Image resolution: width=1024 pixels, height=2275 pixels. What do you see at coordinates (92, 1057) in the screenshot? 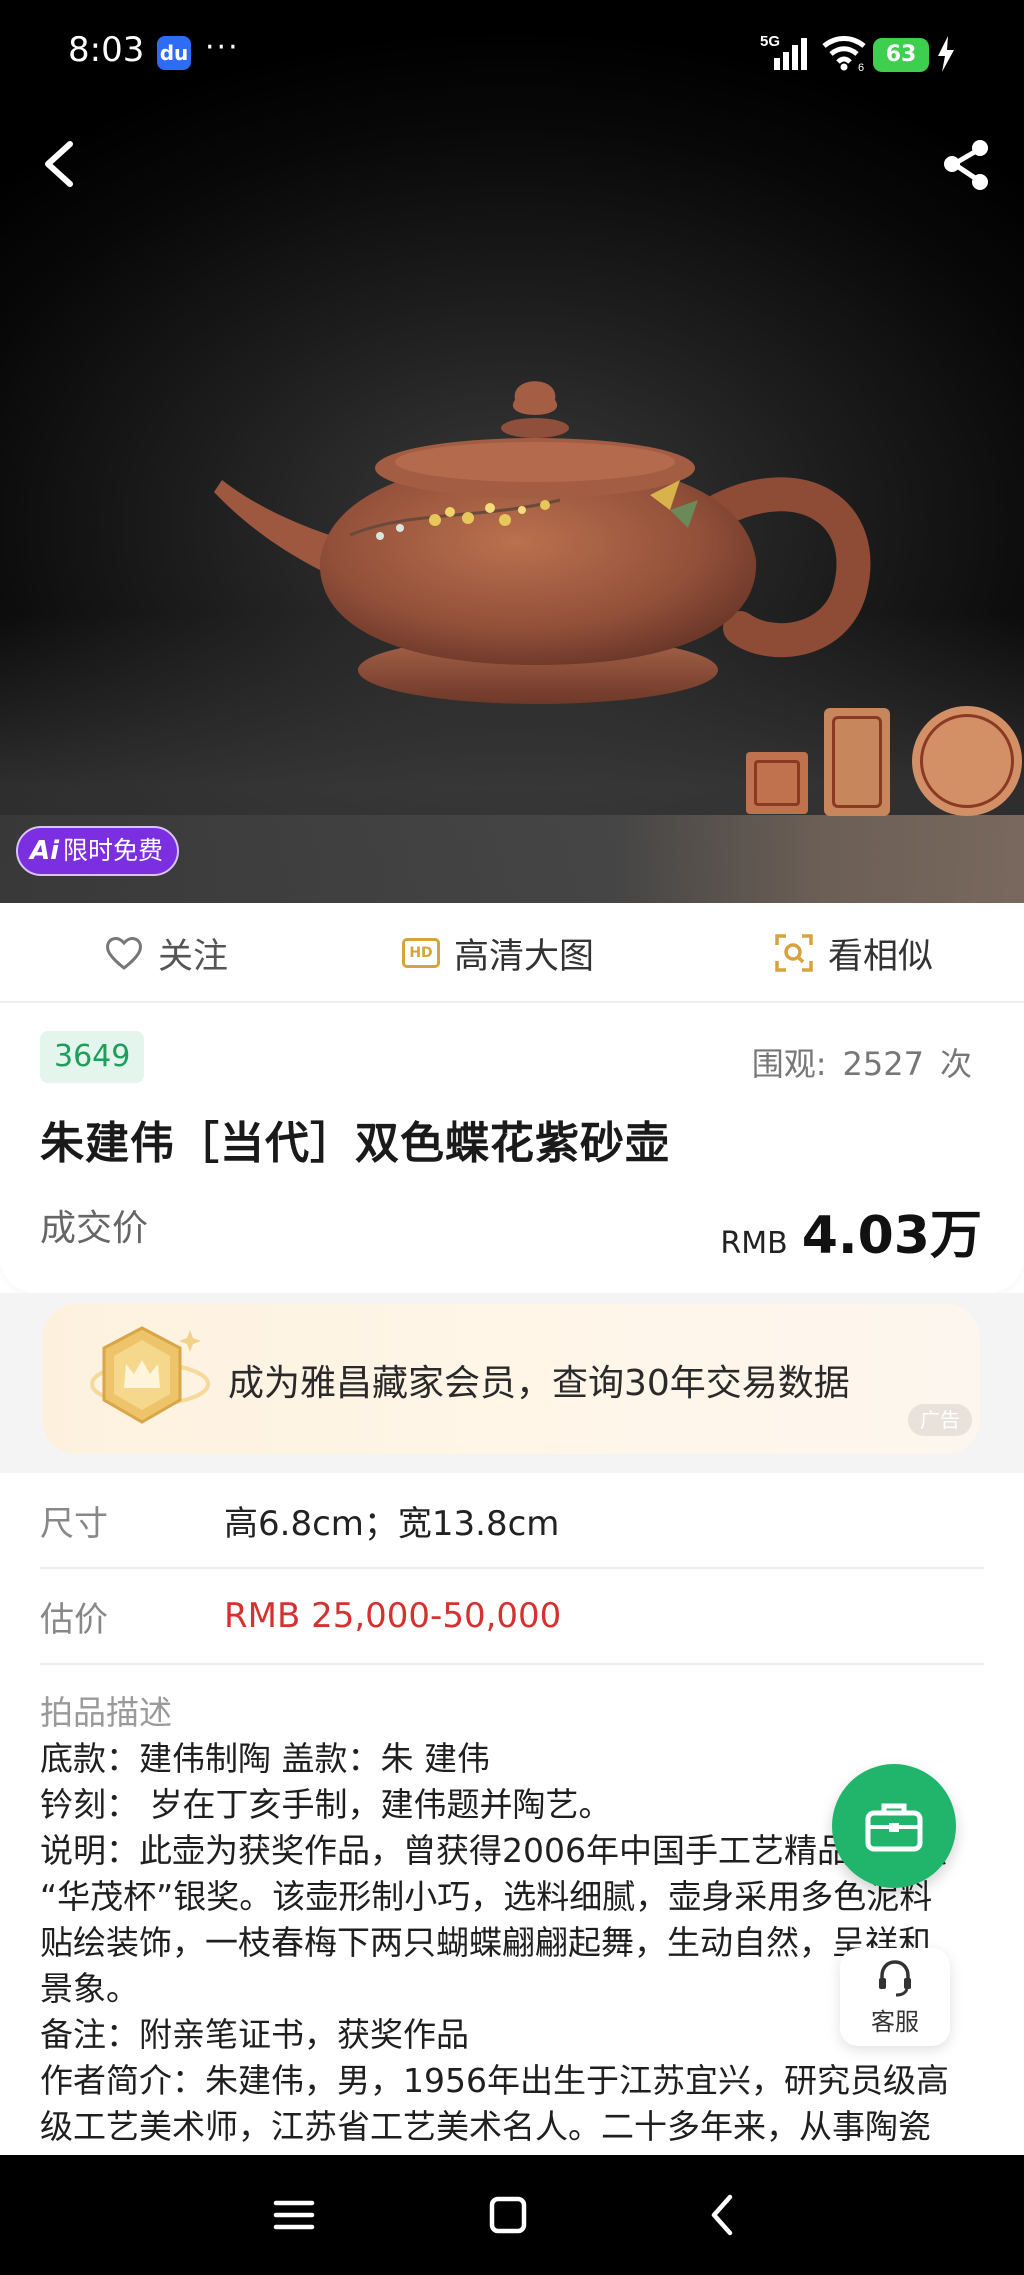
I see `lot-number-badge: 3649` at bounding box center [92, 1057].